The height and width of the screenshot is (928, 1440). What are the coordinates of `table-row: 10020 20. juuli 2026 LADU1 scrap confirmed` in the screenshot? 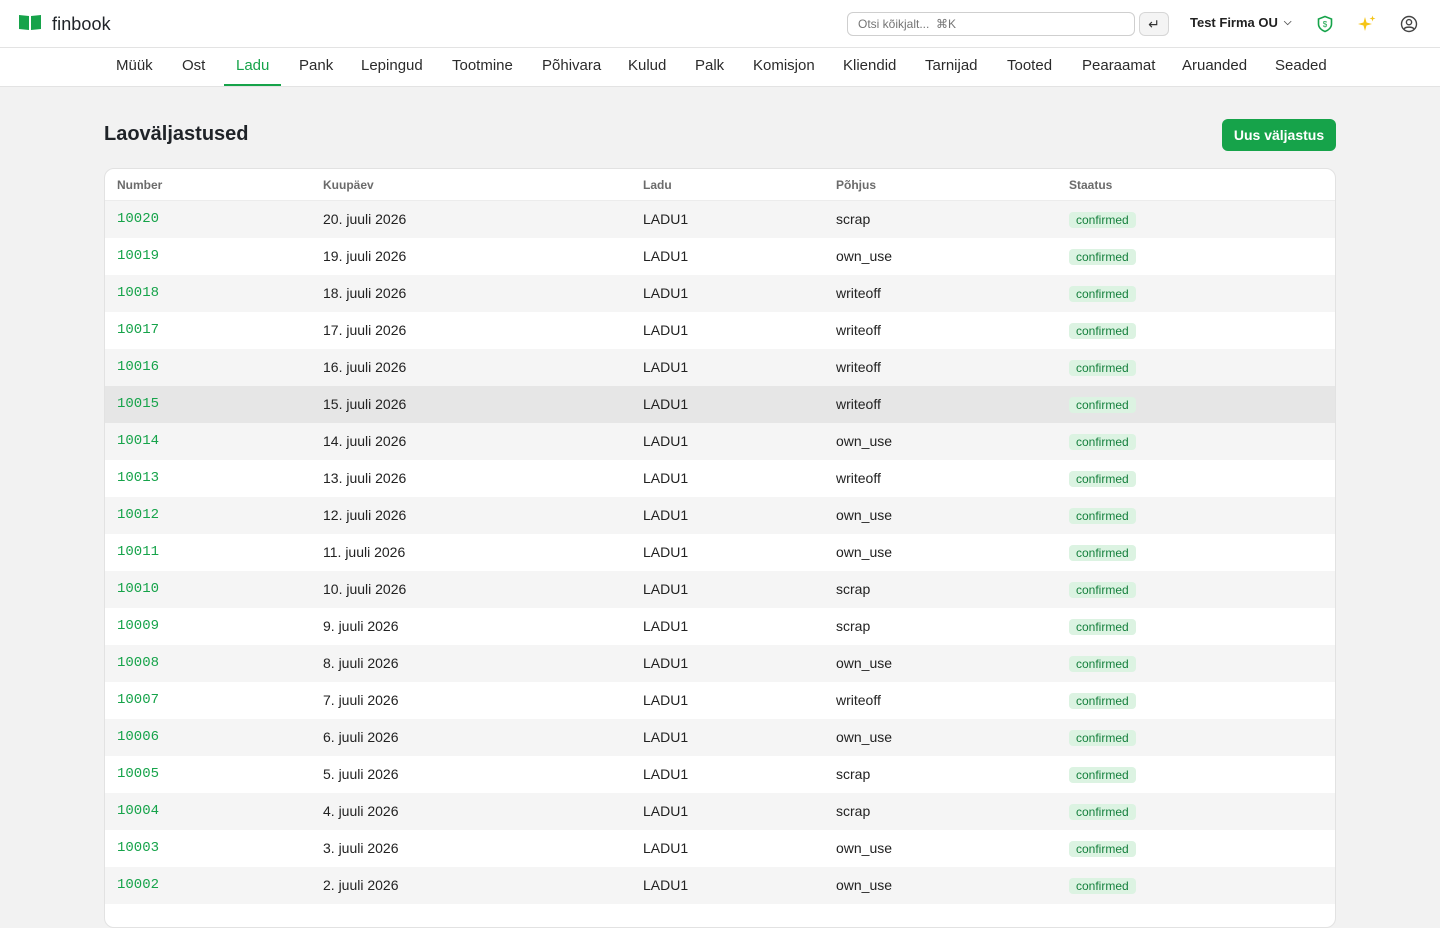 It's located at (720, 219).